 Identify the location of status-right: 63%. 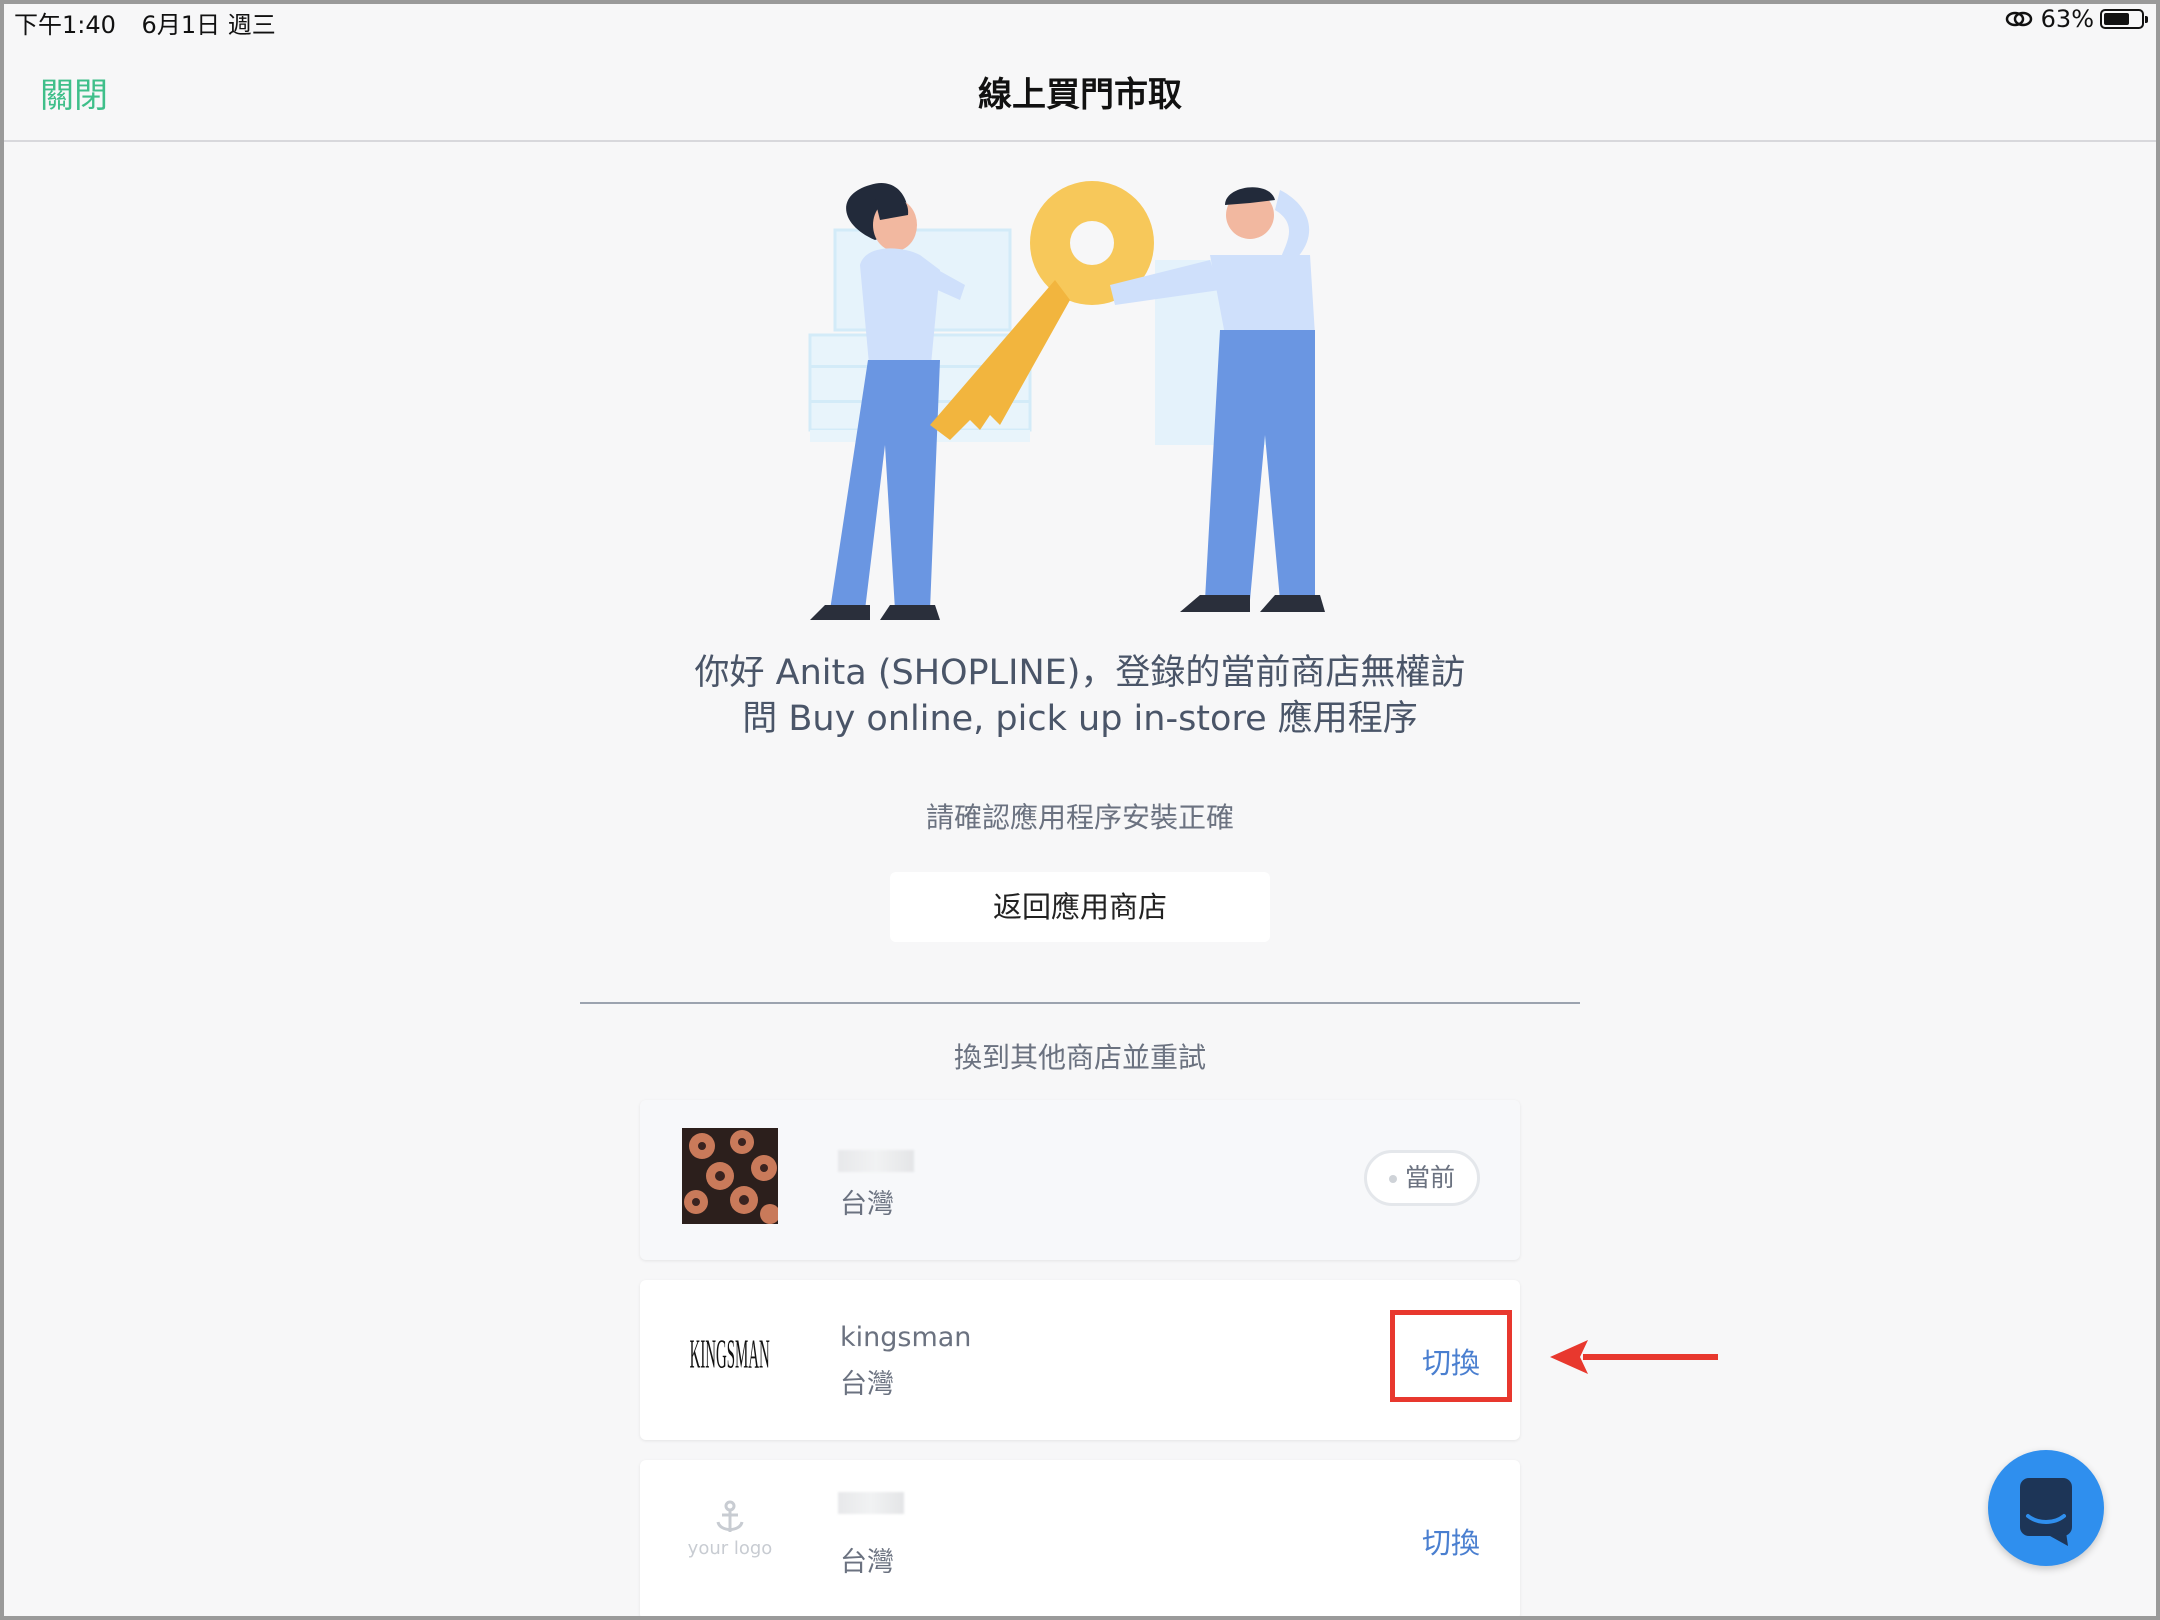
(2076, 19).